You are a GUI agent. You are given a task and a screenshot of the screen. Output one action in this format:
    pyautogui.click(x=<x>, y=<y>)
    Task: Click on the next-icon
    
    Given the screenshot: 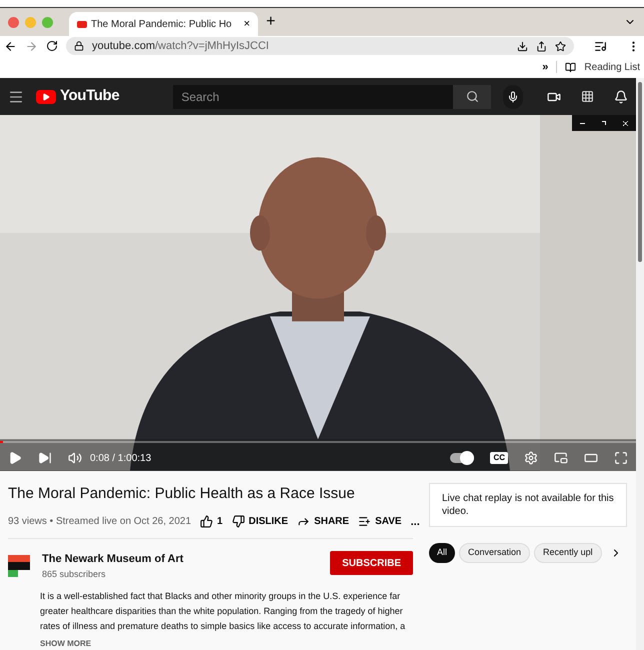 What is the action you would take?
    pyautogui.click(x=45, y=458)
    